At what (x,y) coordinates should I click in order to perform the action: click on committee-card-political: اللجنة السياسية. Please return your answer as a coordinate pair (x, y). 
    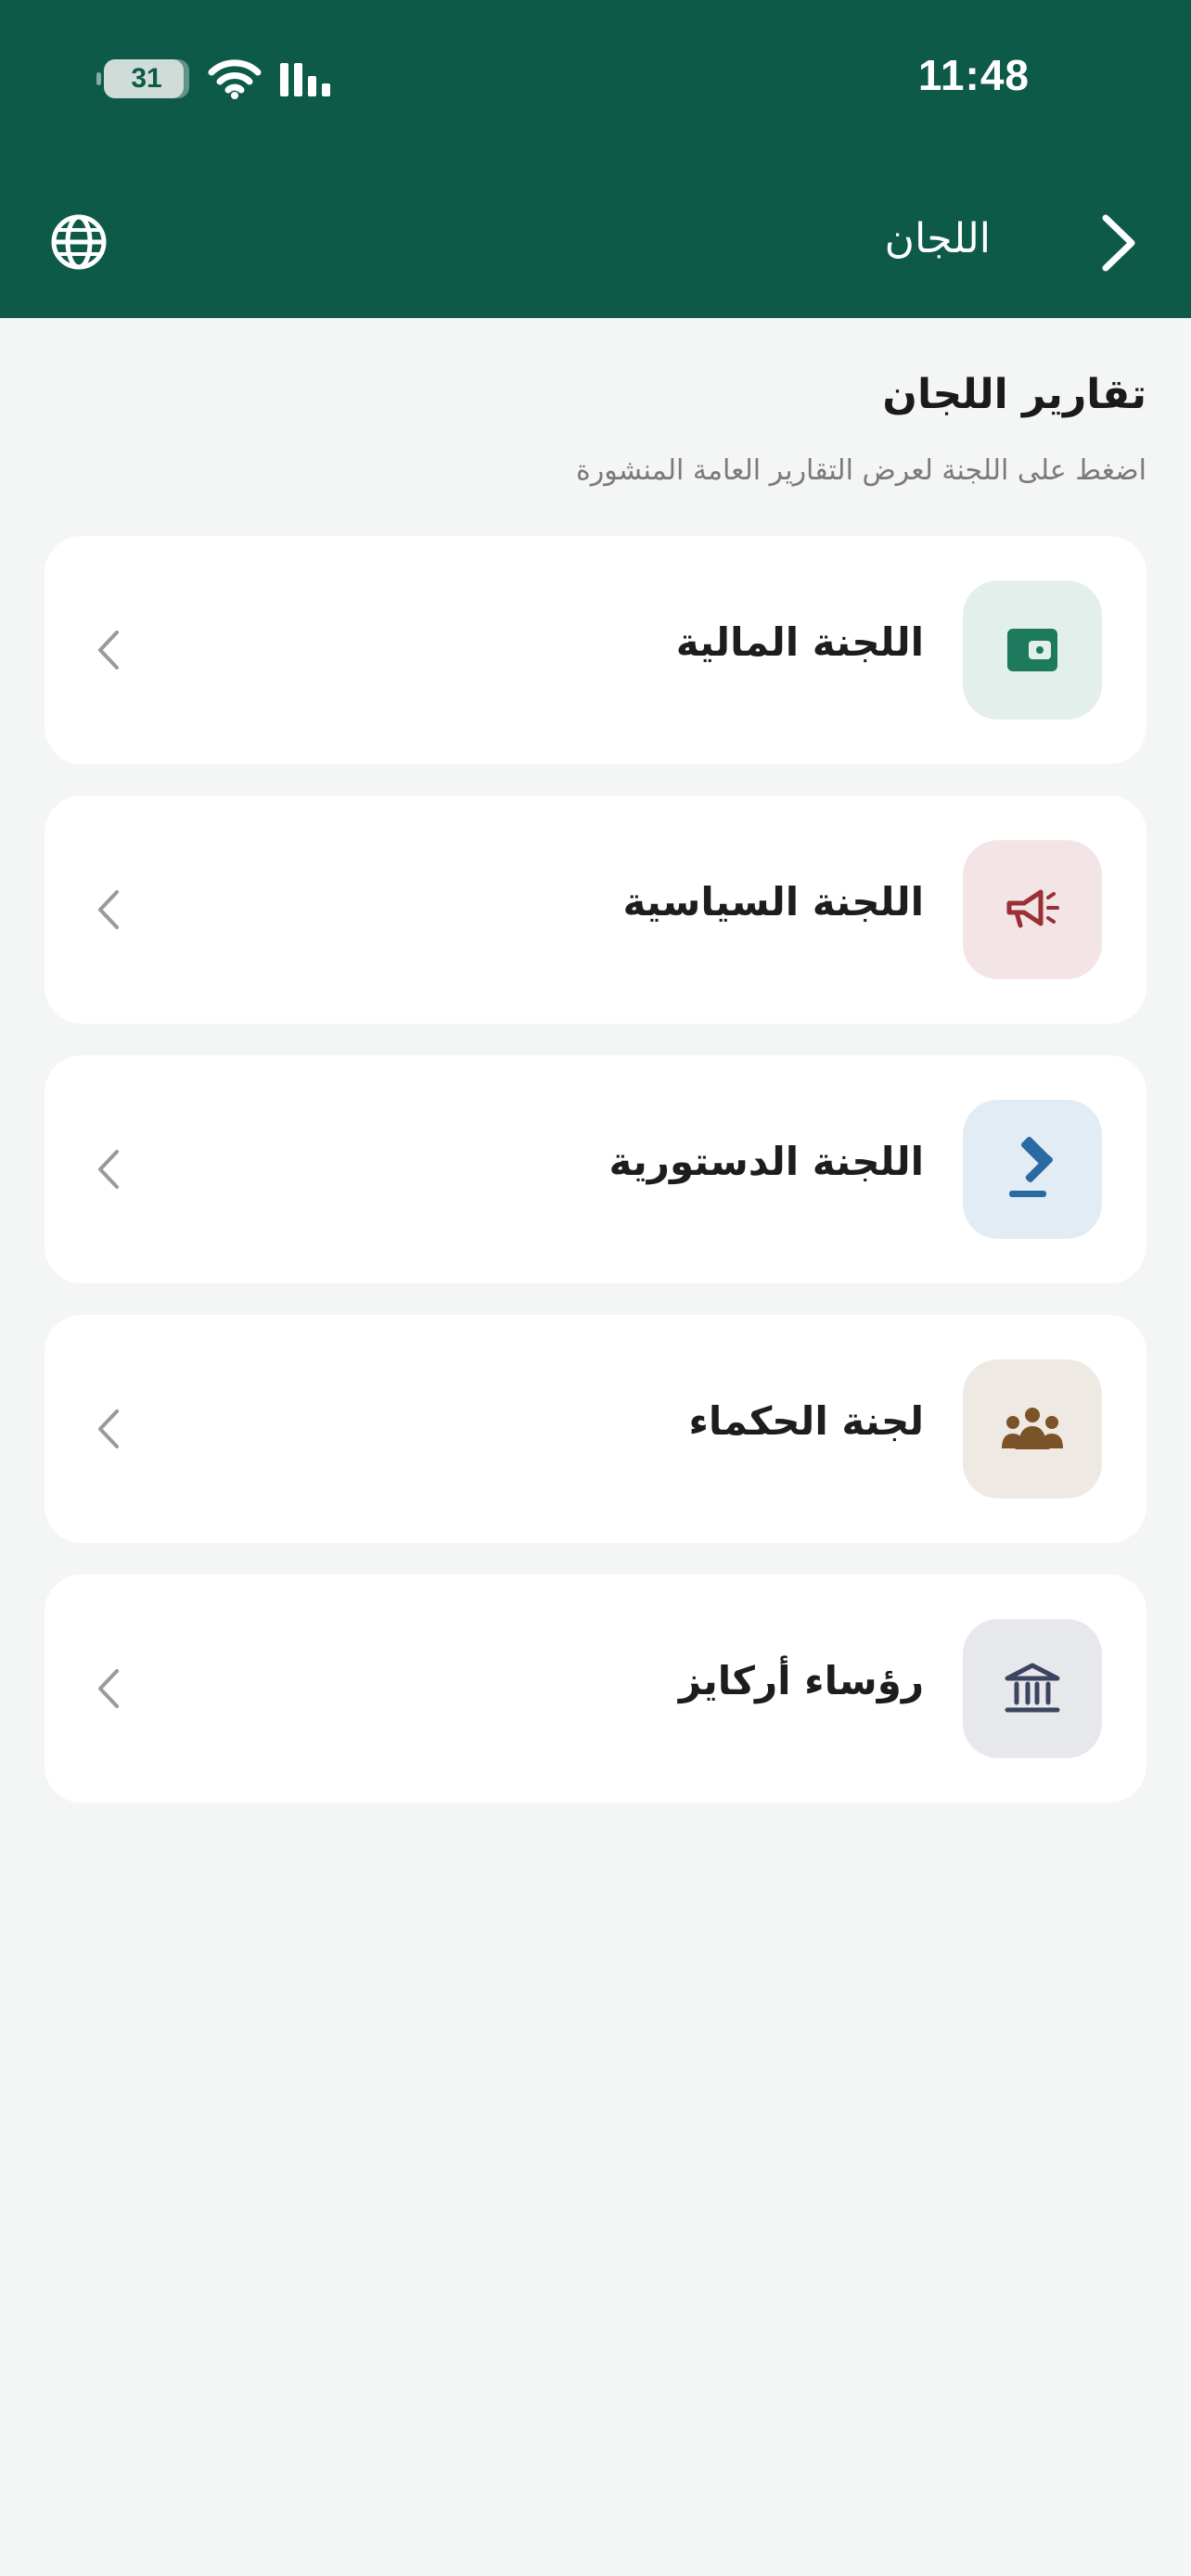
    Looking at the image, I should click on (595, 910).